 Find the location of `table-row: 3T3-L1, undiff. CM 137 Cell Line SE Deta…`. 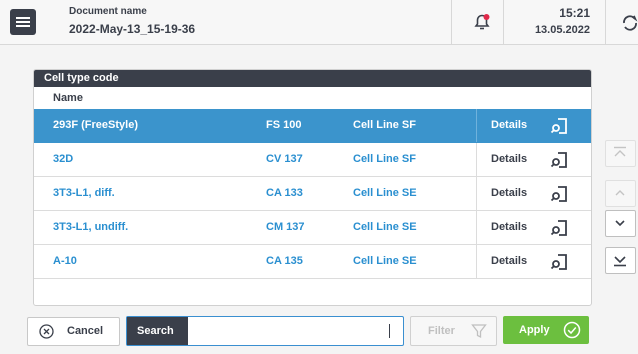

table-row: 3T3-L1, undiff. CM 137 Cell Line SE Deta… is located at coordinates (312, 228).